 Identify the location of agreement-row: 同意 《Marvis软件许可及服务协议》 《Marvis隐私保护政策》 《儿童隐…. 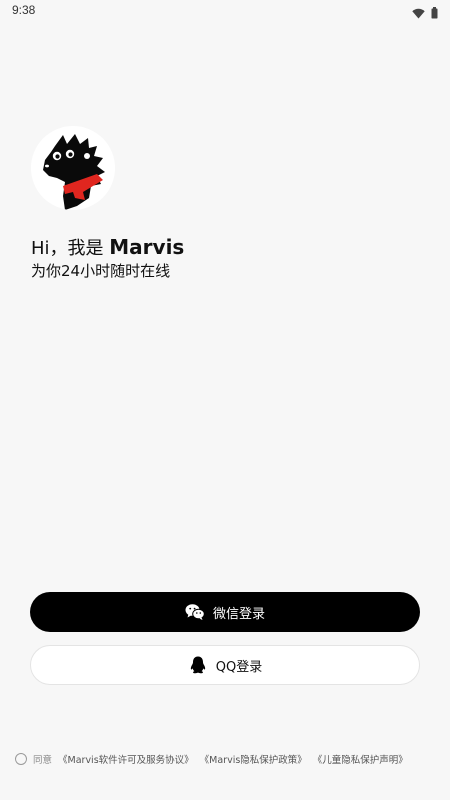
(211, 759).